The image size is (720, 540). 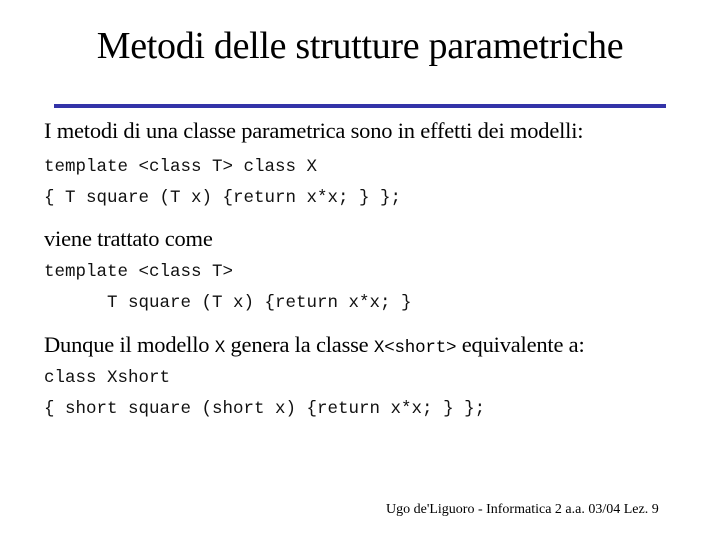 I want to click on code-line: class Xshort, so click(x=107, y=378).